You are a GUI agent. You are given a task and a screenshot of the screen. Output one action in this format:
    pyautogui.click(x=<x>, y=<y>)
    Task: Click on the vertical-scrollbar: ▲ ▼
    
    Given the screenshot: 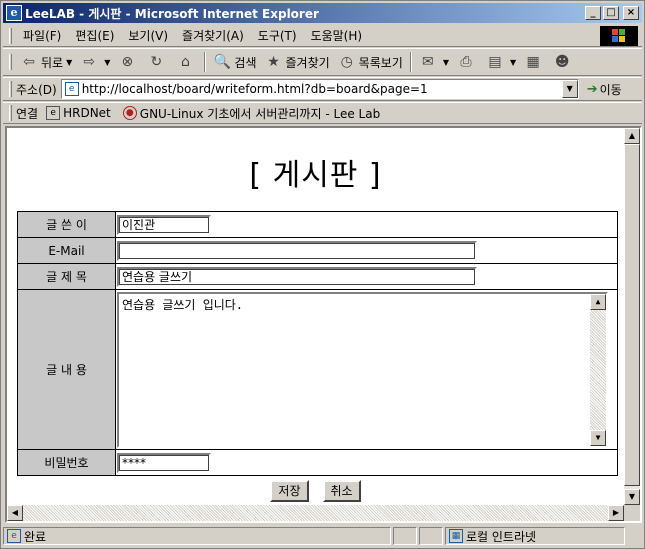 What is the action you would take?
    pyautogui.click(x=632, y=316)
    